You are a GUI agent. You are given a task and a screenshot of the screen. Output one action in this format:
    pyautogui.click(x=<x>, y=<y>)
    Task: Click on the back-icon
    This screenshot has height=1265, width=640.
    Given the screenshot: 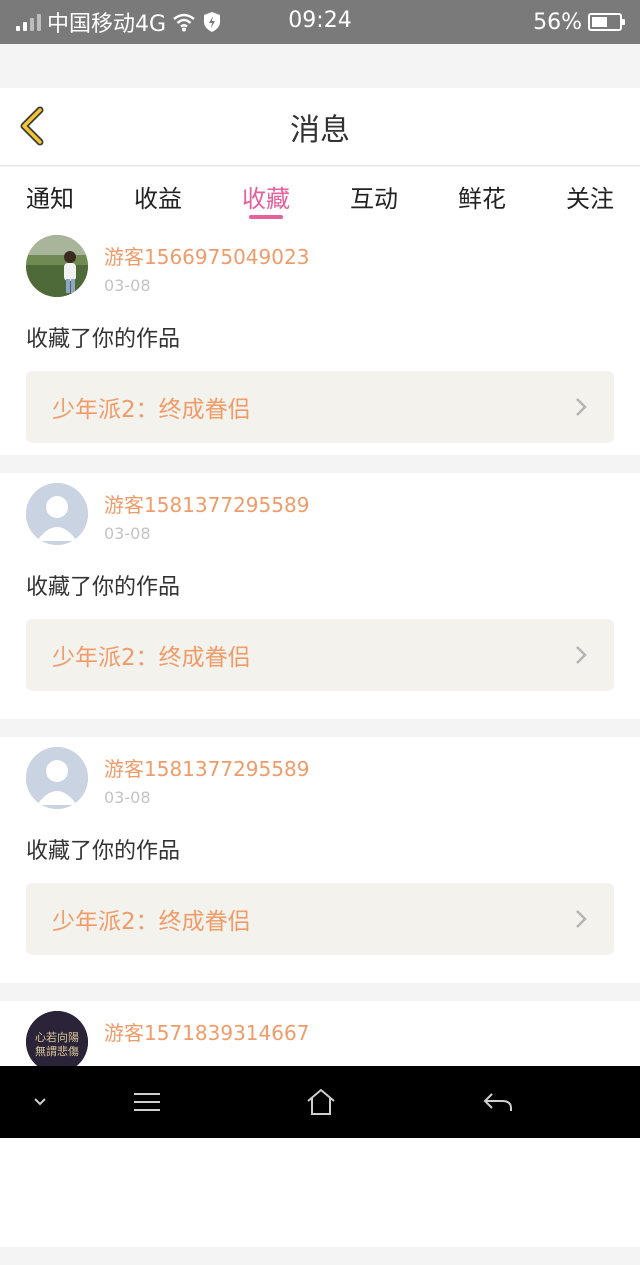 What is the action you would take?
    pyautogui.click(x=498, y=1102)
    